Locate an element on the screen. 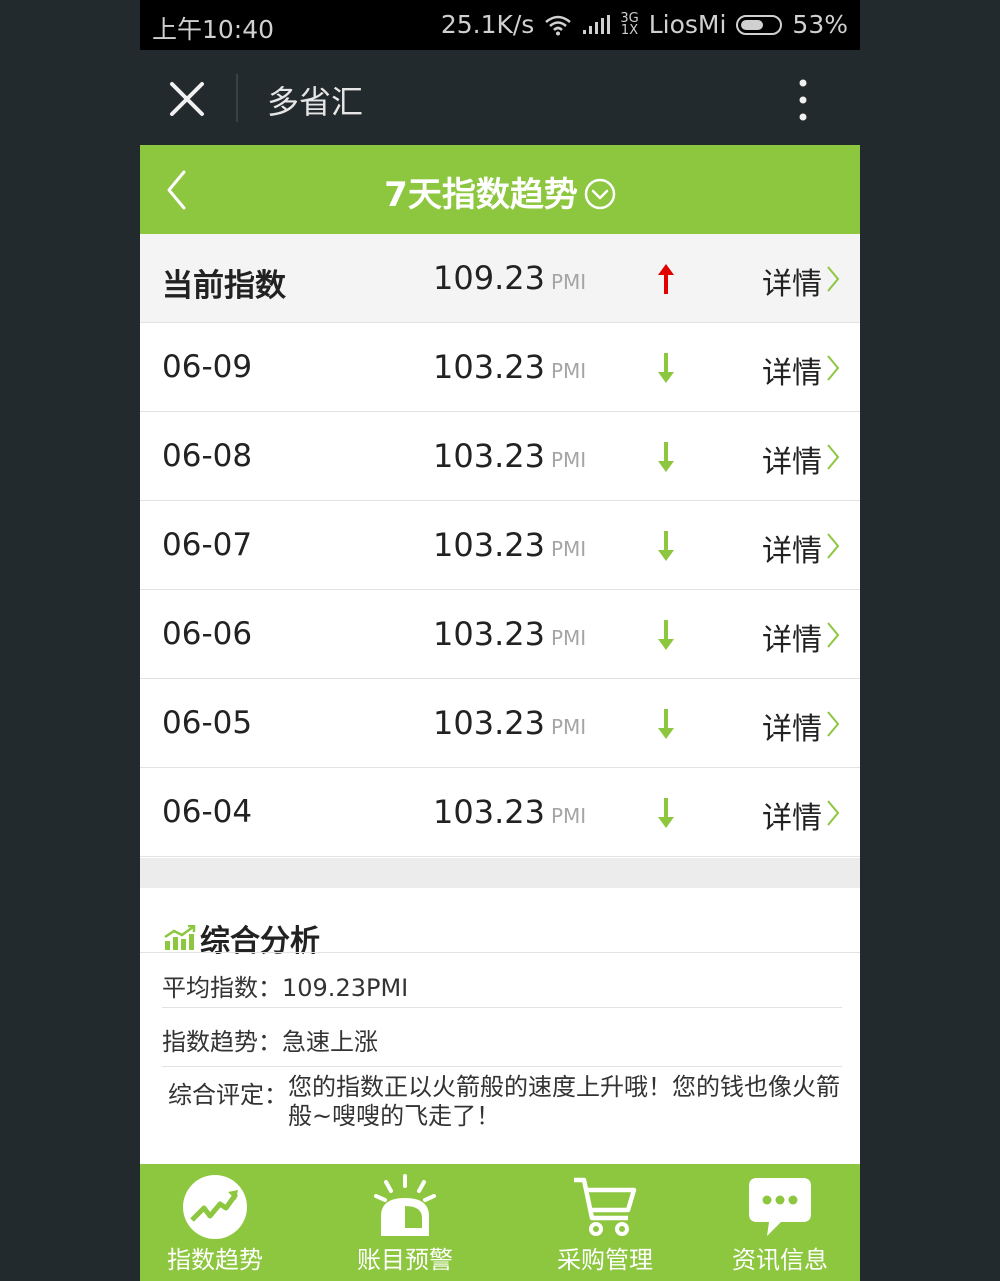 This screenshot has width=1000, height=1281. analysis-chart-icon is located at coordinates (180, 937).